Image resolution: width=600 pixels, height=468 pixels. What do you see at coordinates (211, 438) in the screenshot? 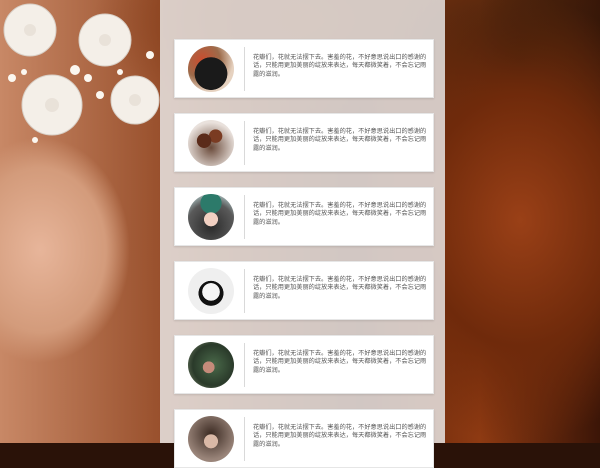
I see `avatar-portrait-2-icon` at bounding box center [211, 438].